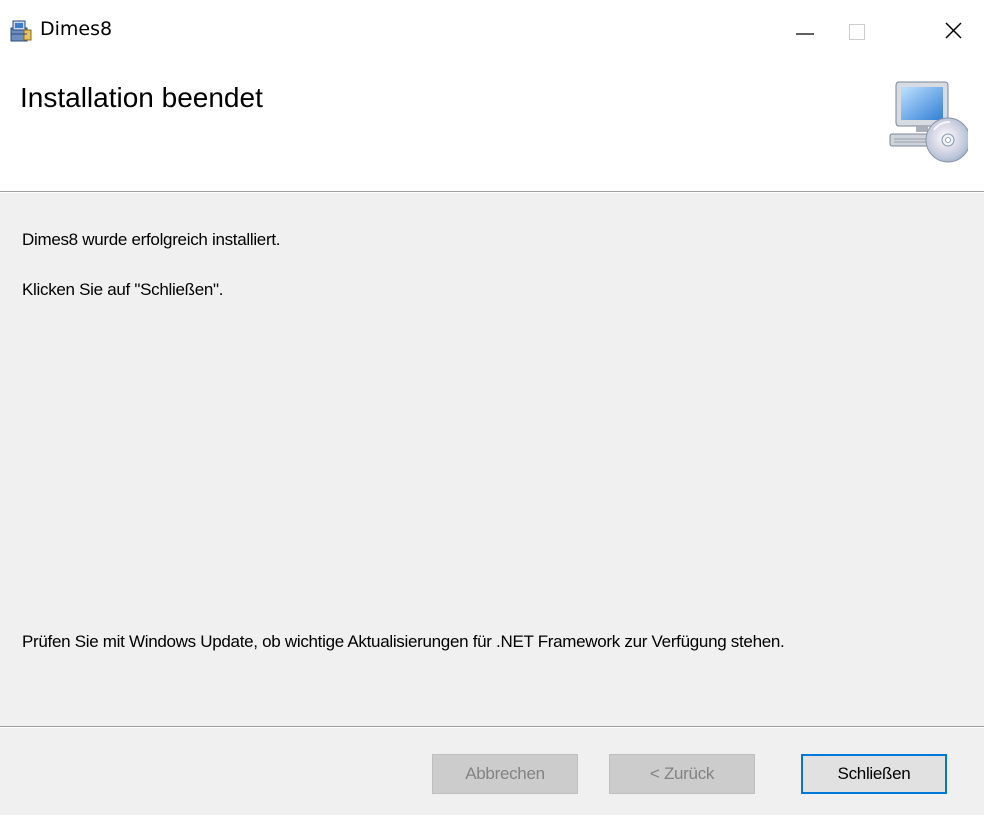  Describe the element at coordinates (874, 774) in the screenshot. I see `close-button: Schließen` at that location.